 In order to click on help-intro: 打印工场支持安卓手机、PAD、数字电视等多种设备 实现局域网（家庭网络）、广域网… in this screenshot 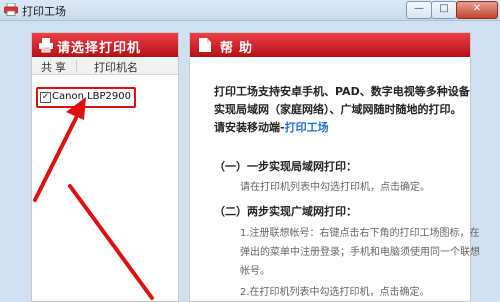, I will do `click(342, 110)`.